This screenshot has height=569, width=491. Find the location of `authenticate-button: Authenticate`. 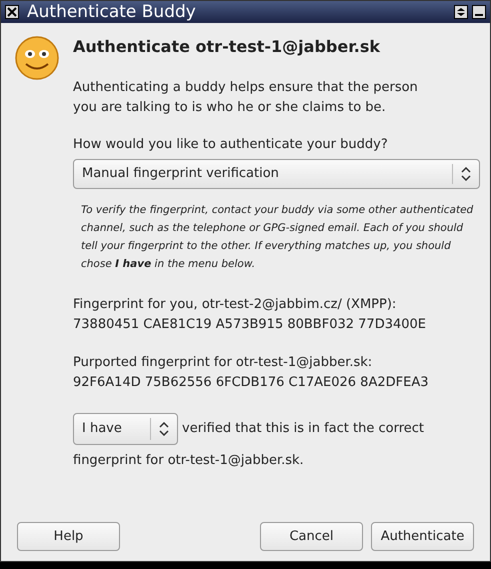

authenticate-button: Authenticate is located at coordinates (422, 536).